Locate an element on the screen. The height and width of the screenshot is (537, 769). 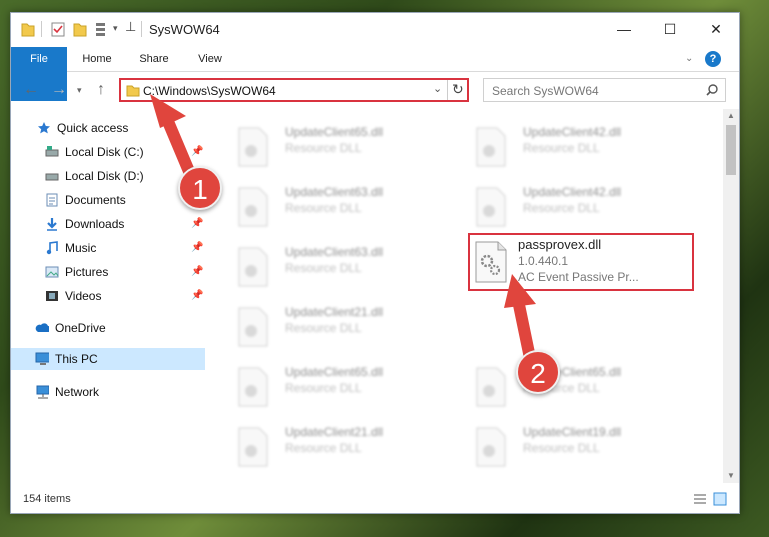
callout-badge-2: 2 is located at coordinates (538, 372).